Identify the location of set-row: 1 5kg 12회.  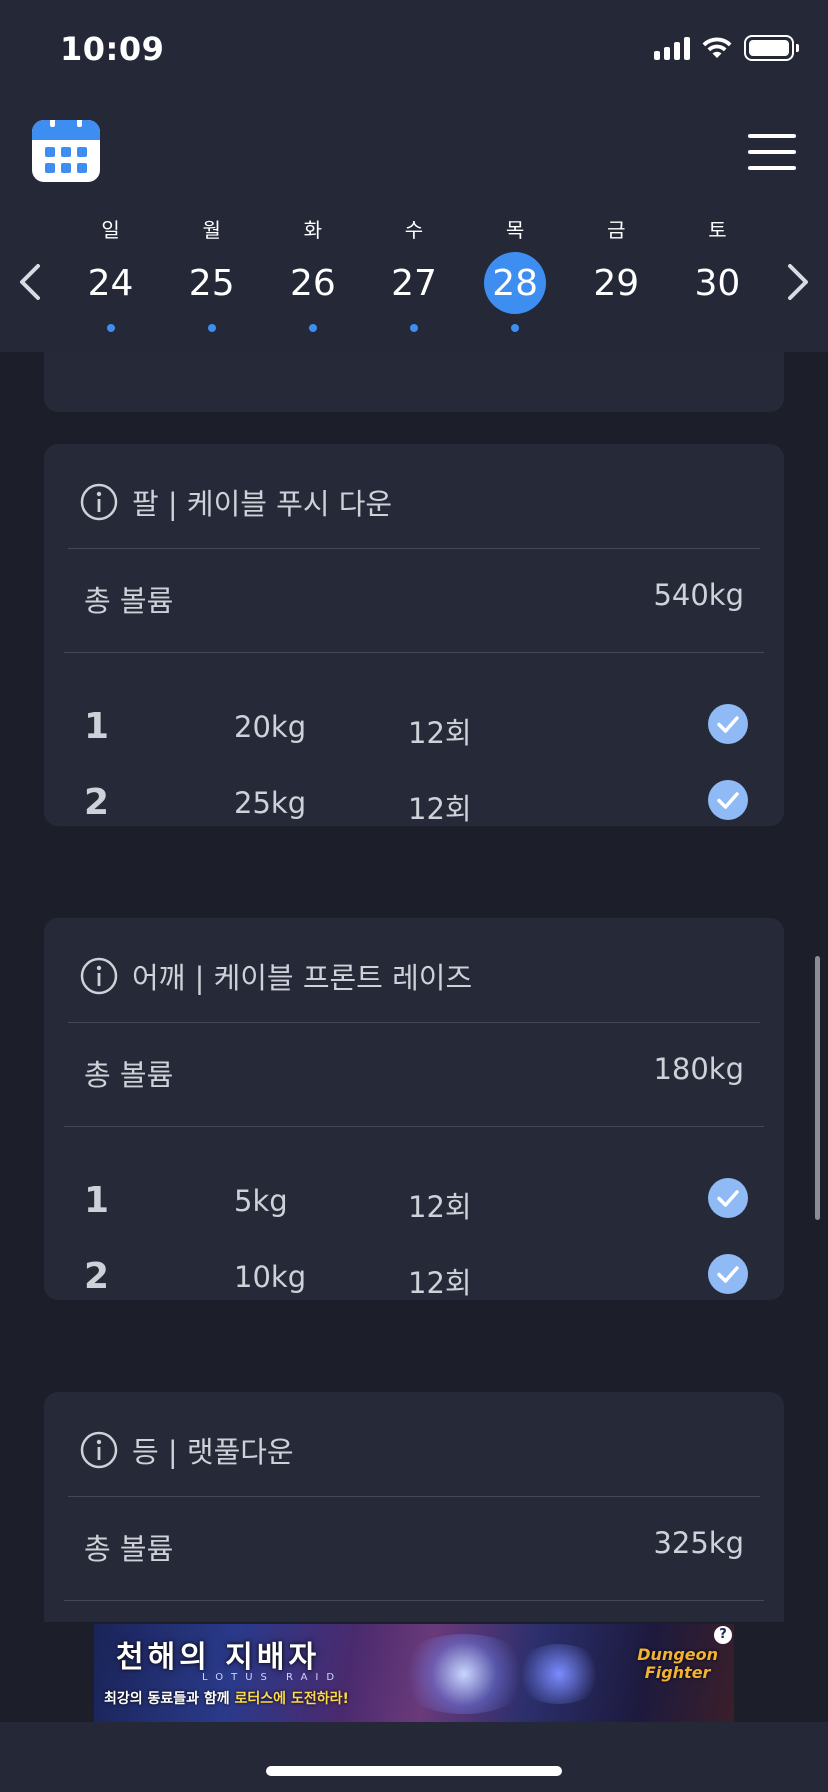
(416, 1201).